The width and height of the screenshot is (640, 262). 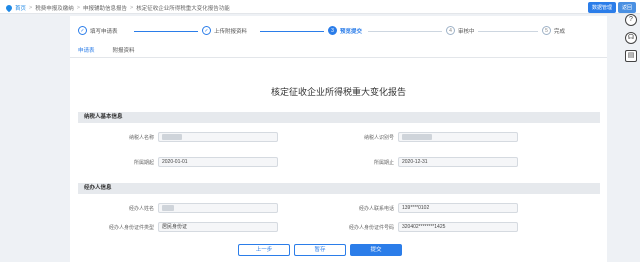 I want to click on field-agent-phone: 经办人联系电话 139****0102, so click(x=419, y=208).